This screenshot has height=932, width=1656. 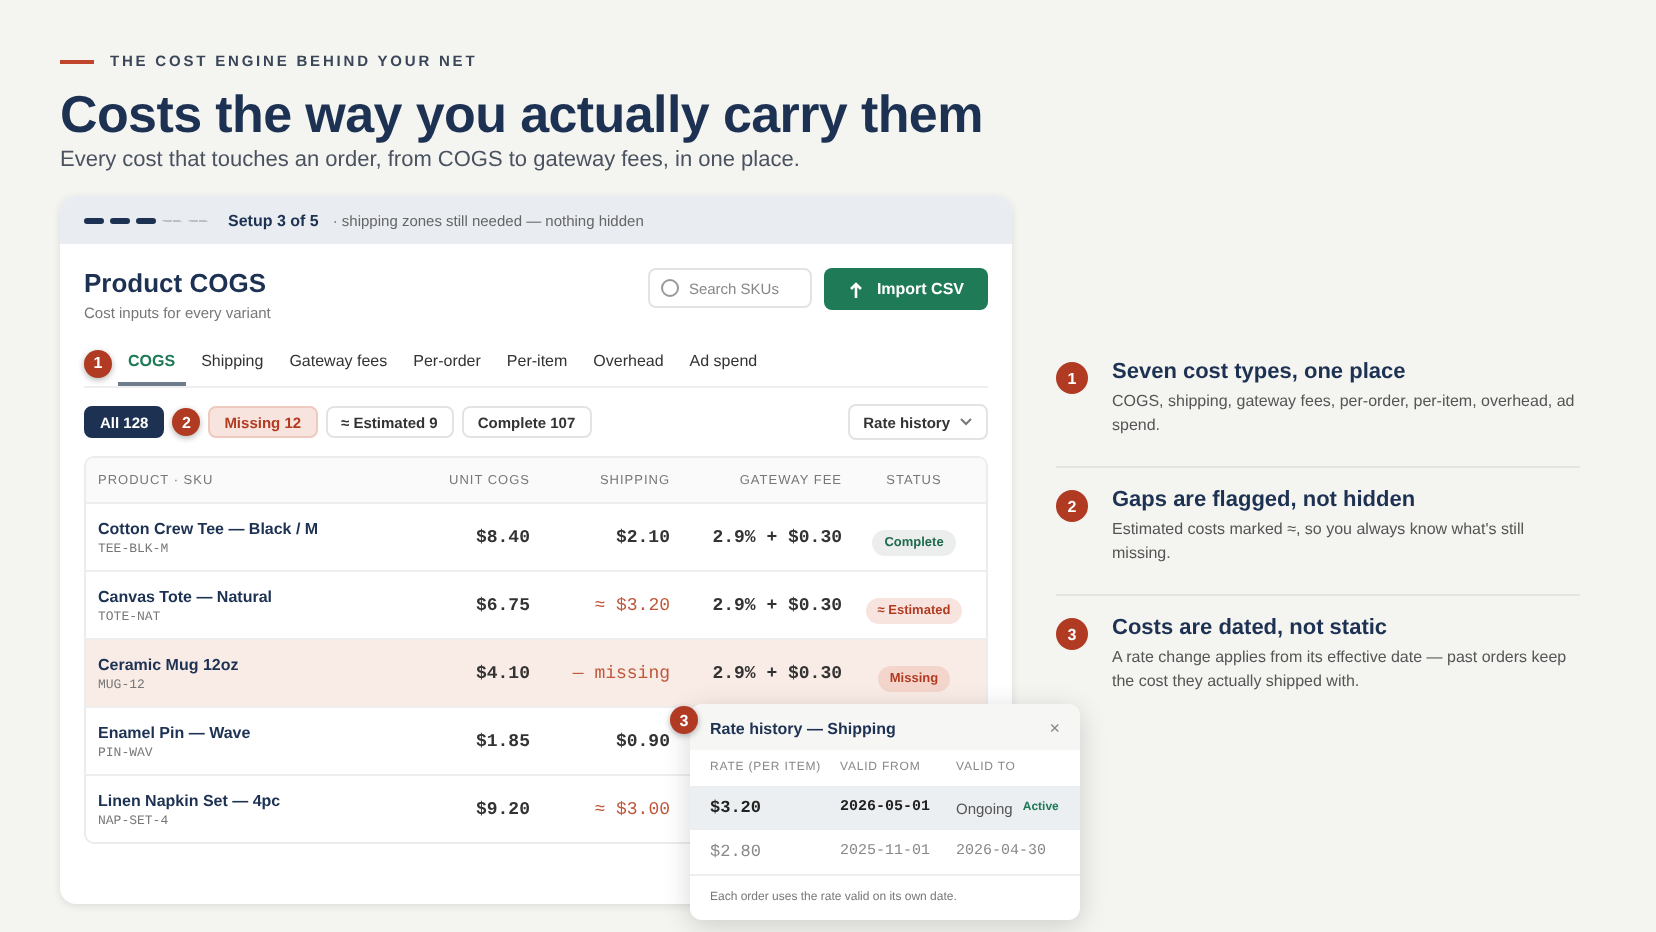 I want to click on table-cell-text: $8.40, so click(x=501, y=537).